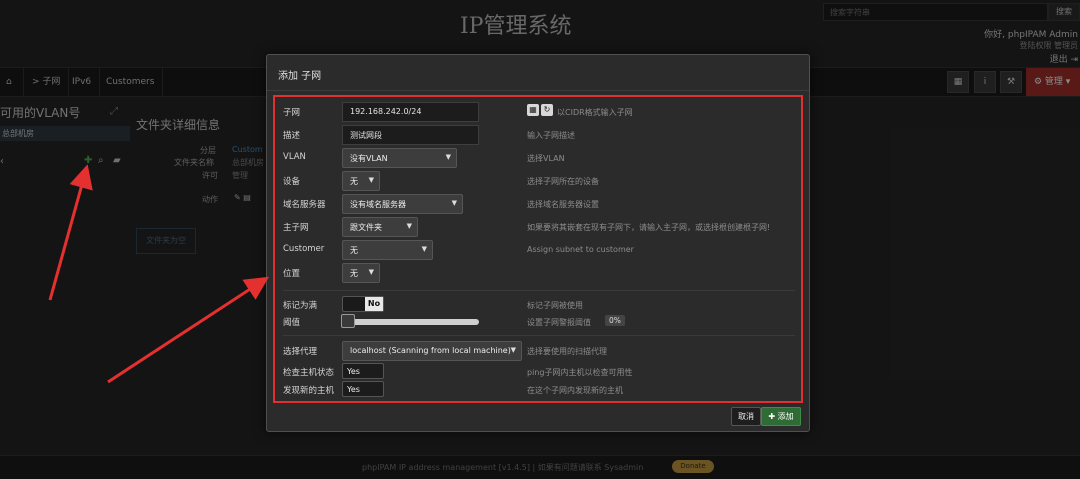  What do you see at coordinates (294, 157) in the screenshot?
I see `vlan-label: VLAN` at bounding box center [294, 157].